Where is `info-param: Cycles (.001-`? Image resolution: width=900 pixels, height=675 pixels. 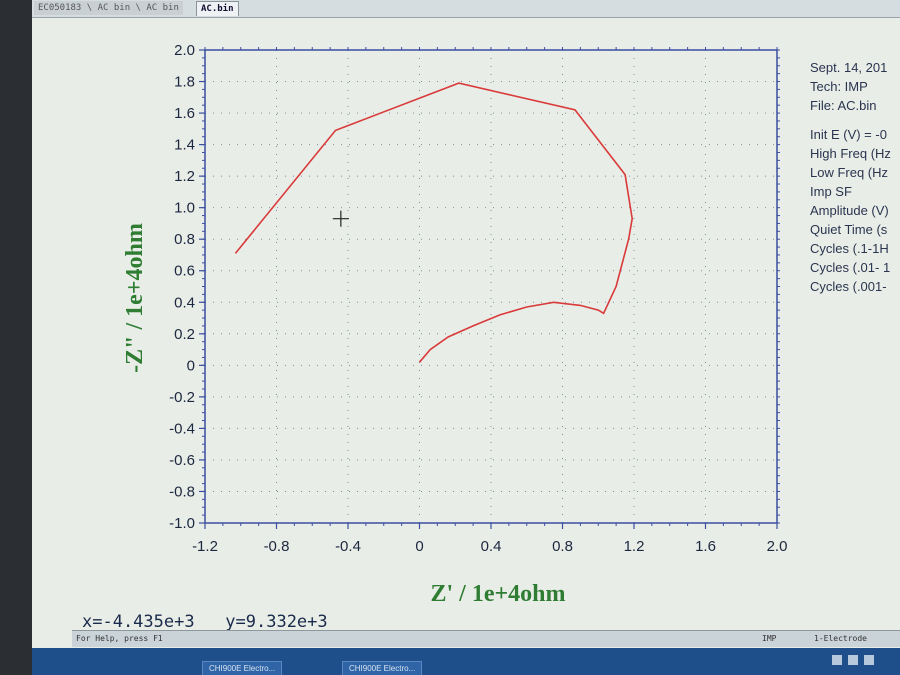
info-param: Cycles (.001- is located at coordinates (848, 286).